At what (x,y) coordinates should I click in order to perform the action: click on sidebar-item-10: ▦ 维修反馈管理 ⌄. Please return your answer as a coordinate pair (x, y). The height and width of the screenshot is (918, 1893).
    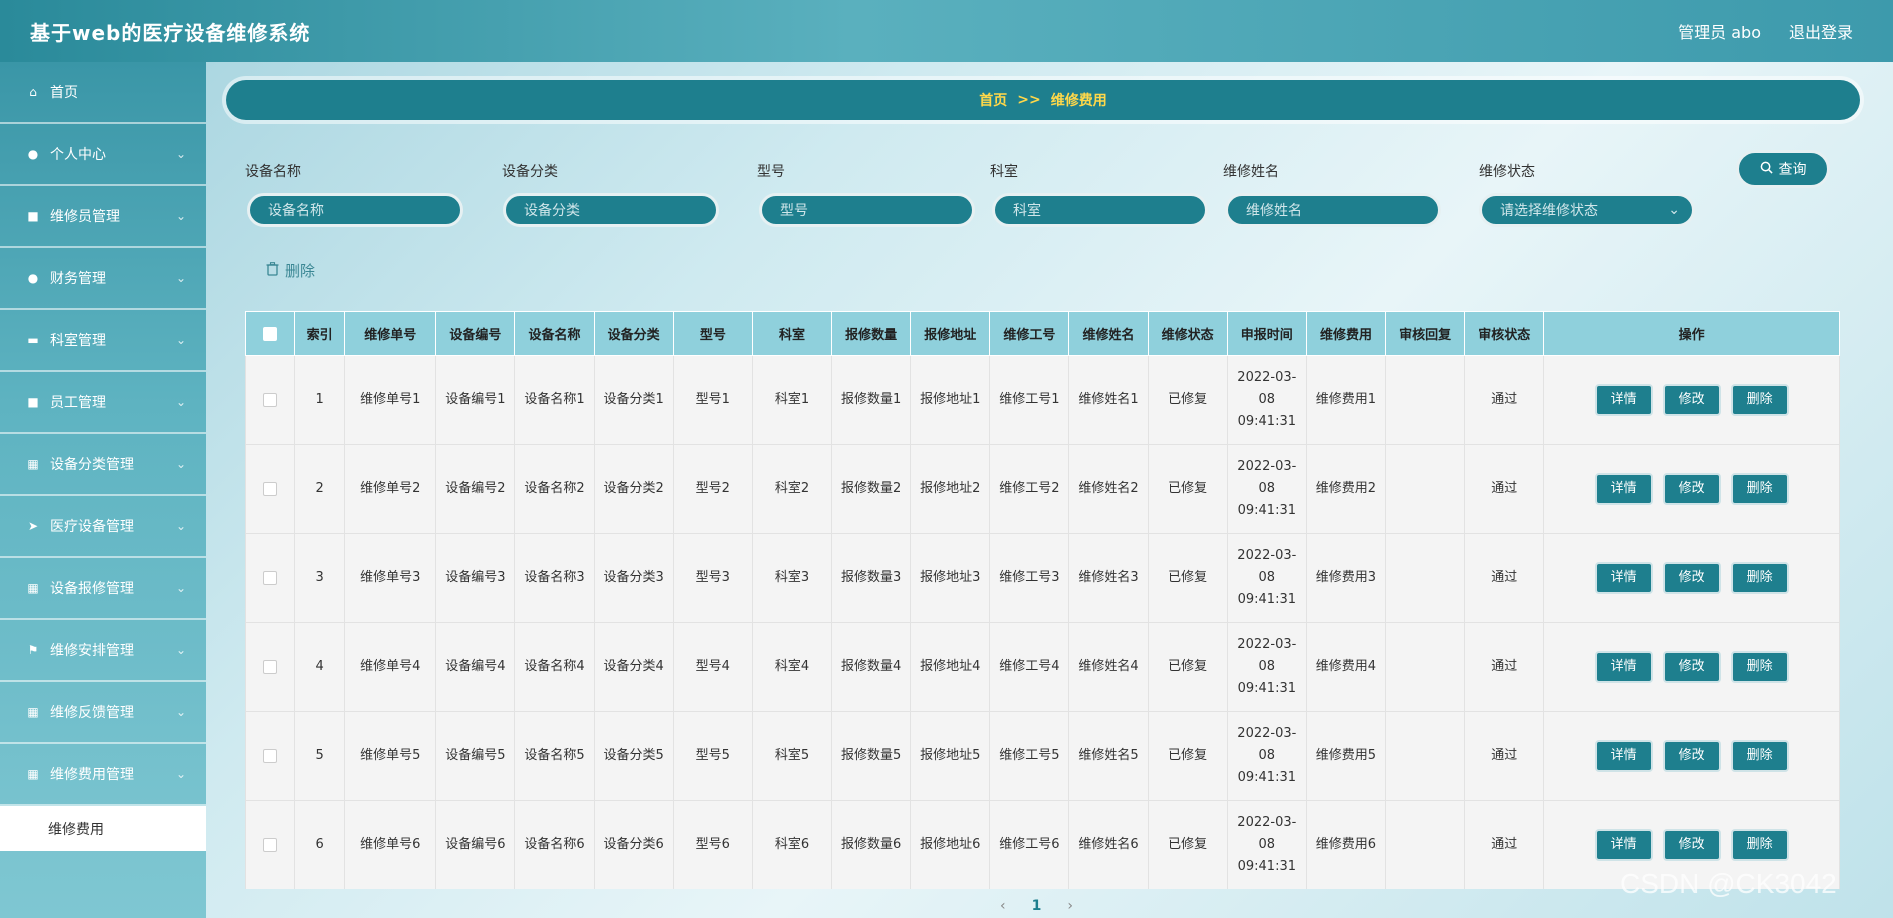
    Looking at the image, I should click on (103, 713).